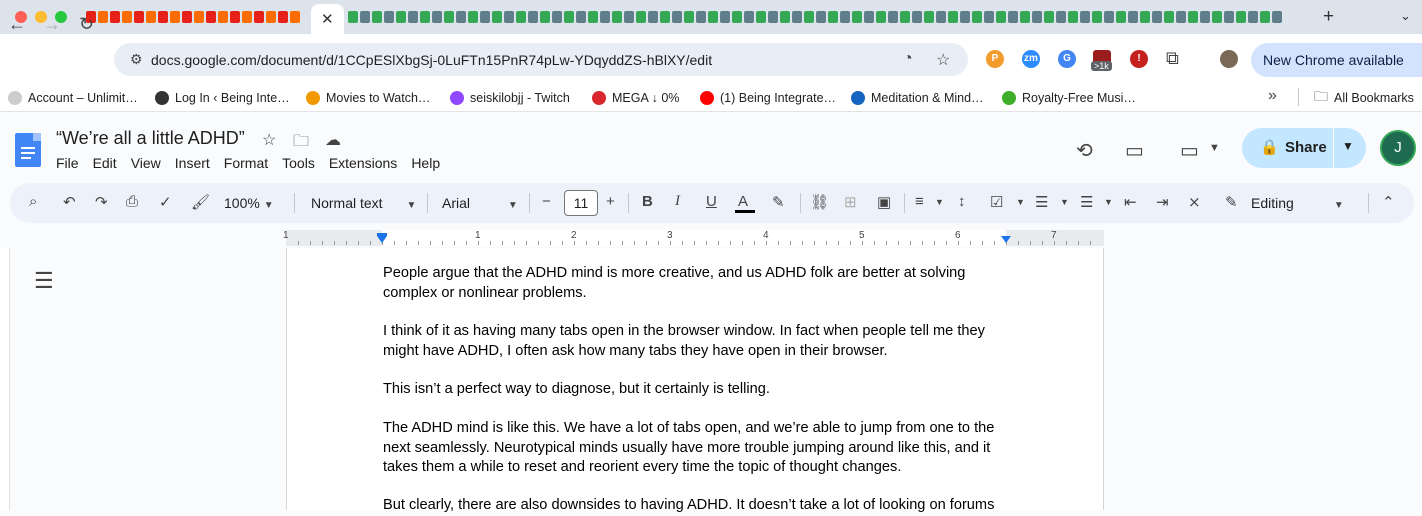 The height and width of the screenshot is (516, 1422). Describe the element at coordinates (480, 203) in the screenshot. I see `font-select: Arial ▼` at that location.